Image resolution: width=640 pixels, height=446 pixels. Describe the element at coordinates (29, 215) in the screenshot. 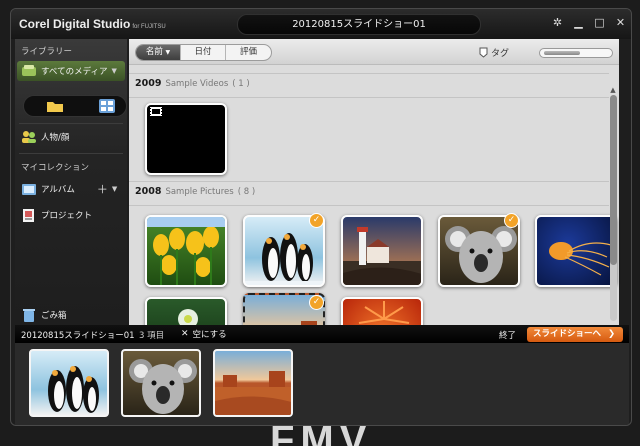

I see `project-icon` at that location.